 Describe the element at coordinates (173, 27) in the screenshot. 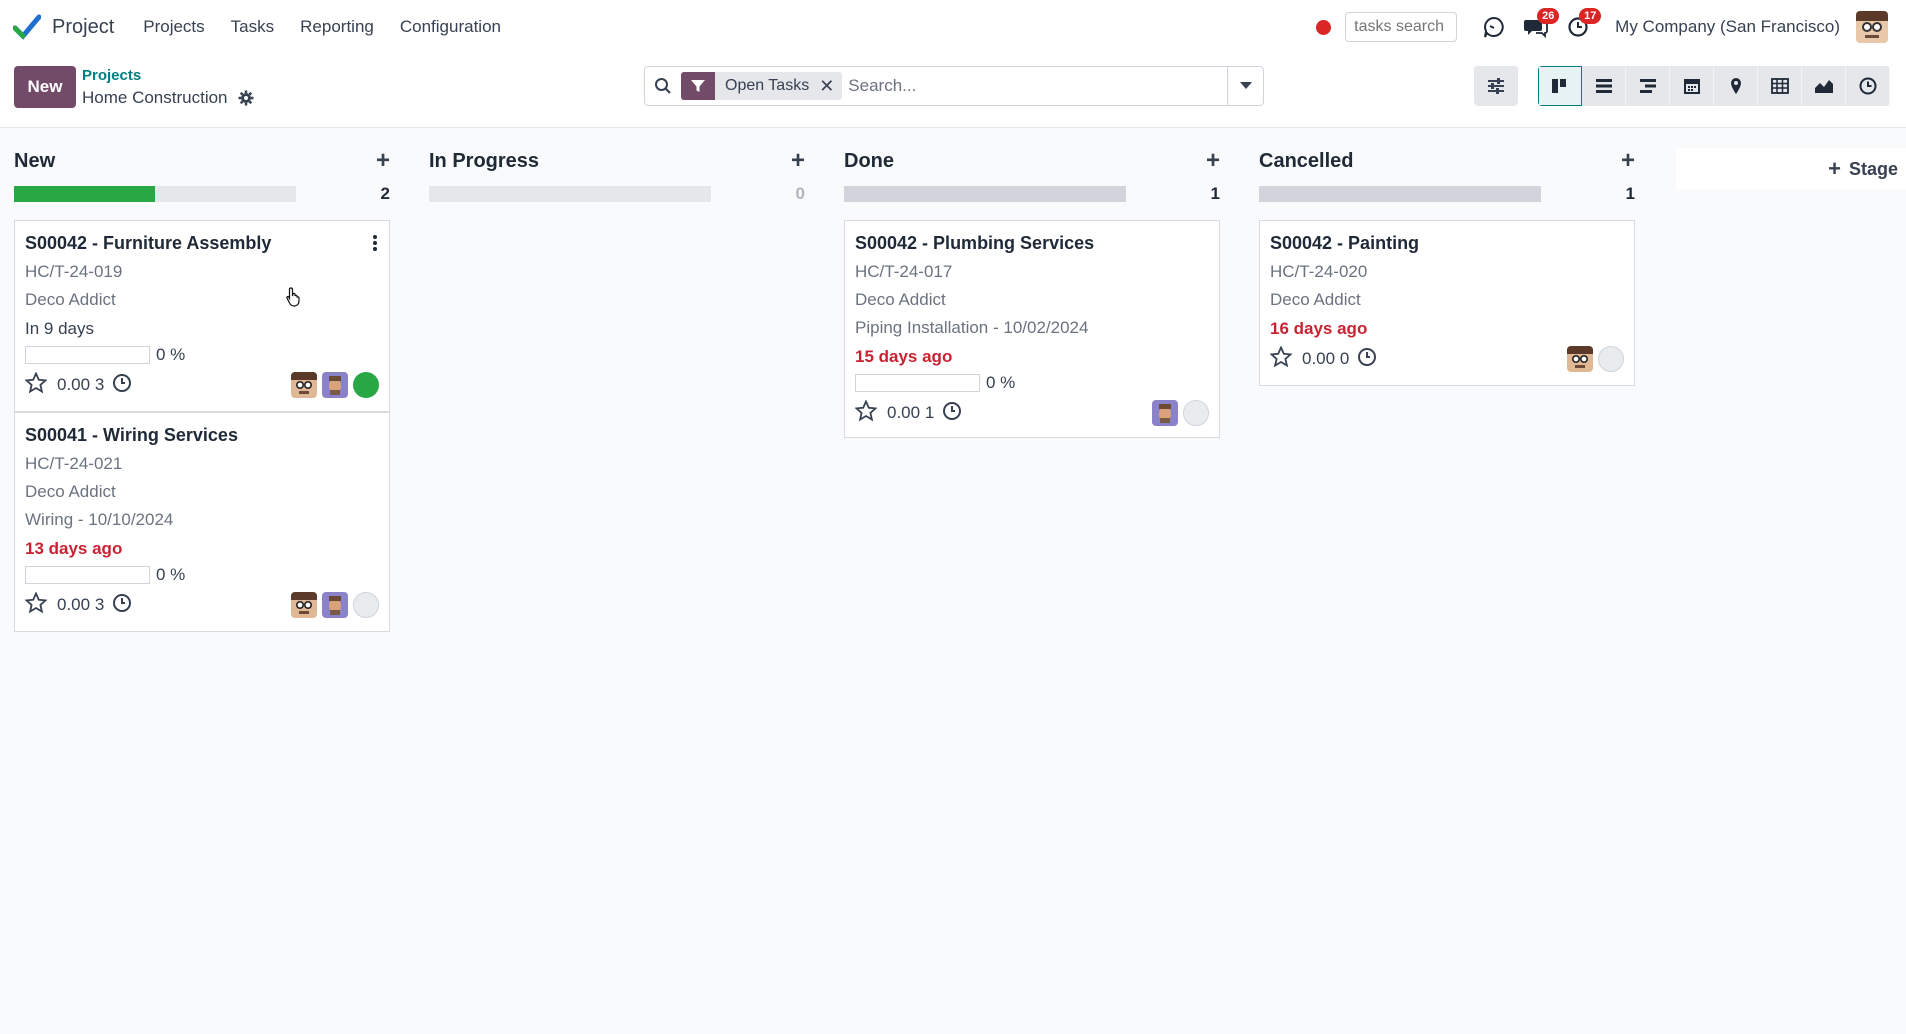

I see `menu-projects: Projects` at that location.